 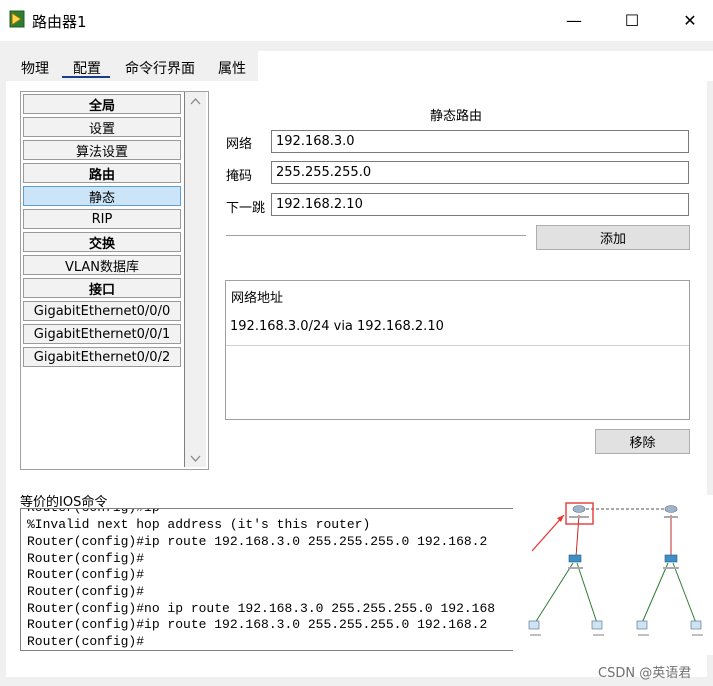 What do you see at coordinates (102, 242) in the screenshot?
I see `nav-header-switching: 交换` at bounding box center [102, 242].